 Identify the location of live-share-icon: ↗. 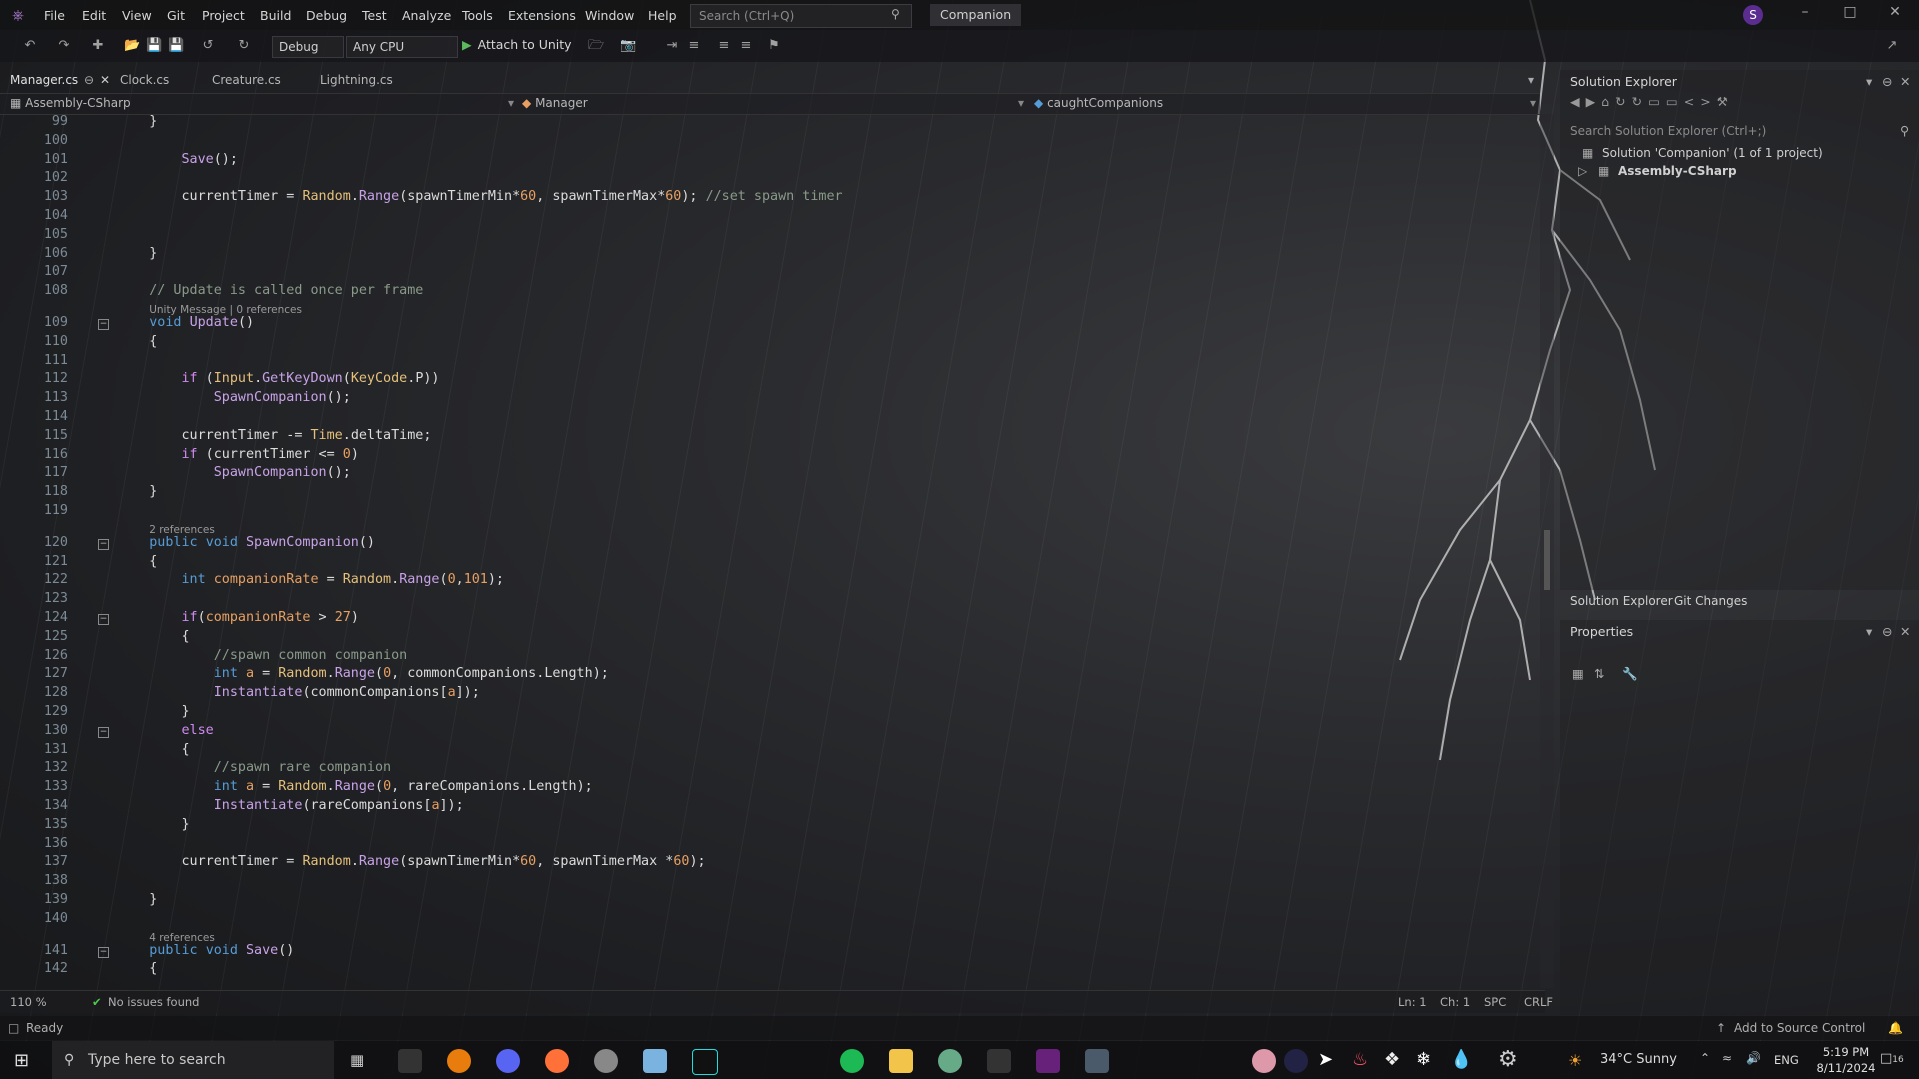
(1892, 46).